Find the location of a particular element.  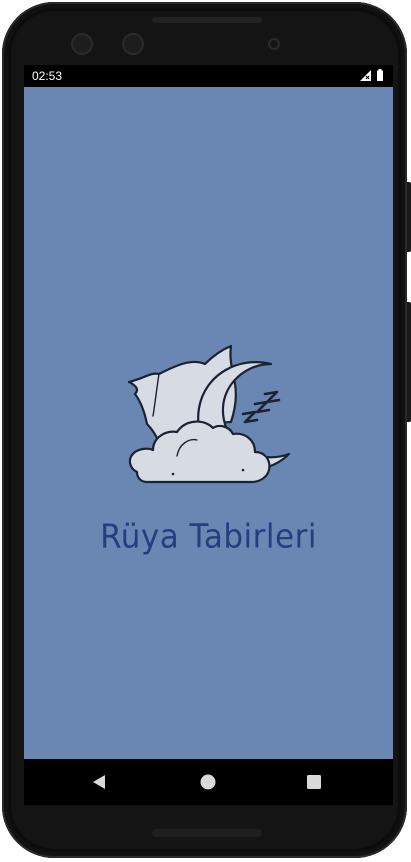

front-camera-secondary is located at coordinates (133, 44).